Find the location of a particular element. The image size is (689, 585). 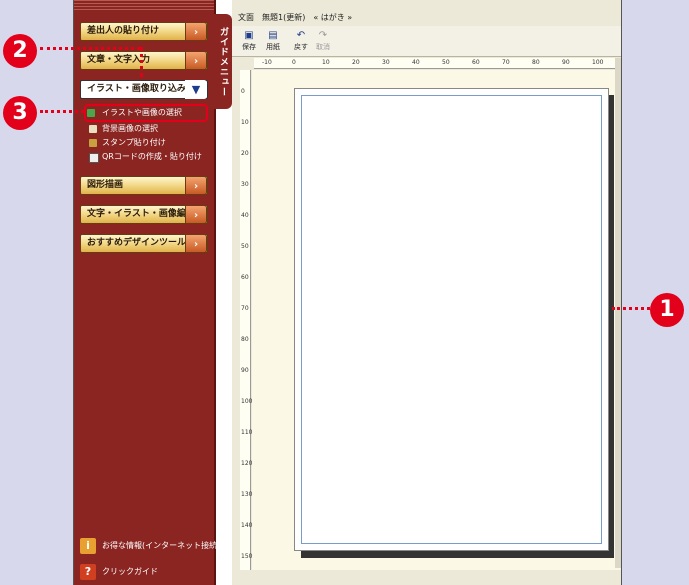

save-button: ▣ 保存 is located at coordinates (249, 42).